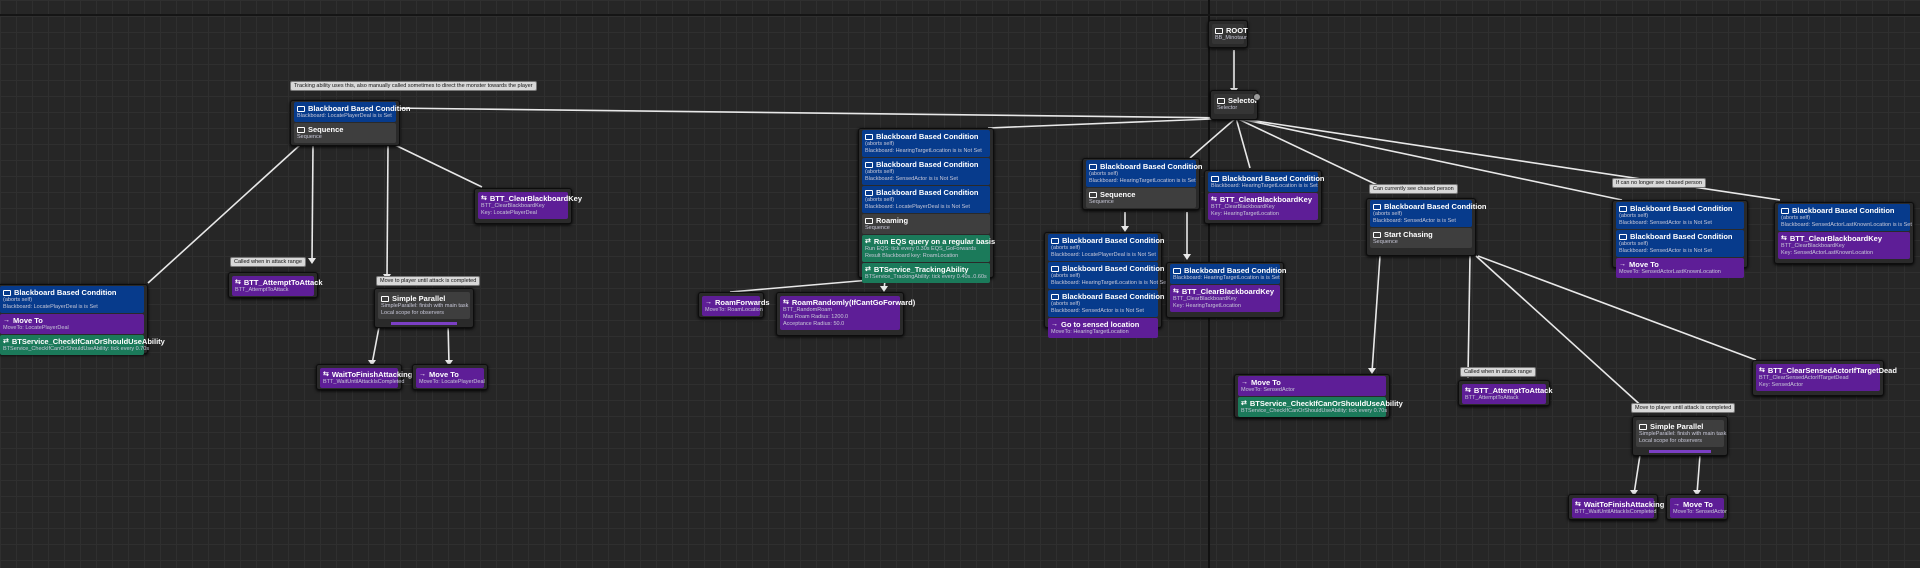 This screenshot has height=568, width=1920. Describe the element at coordinates (452, 382) in the screenshot. I see `task-sub: MoveTo: LocatePlayerDeal` at that location.